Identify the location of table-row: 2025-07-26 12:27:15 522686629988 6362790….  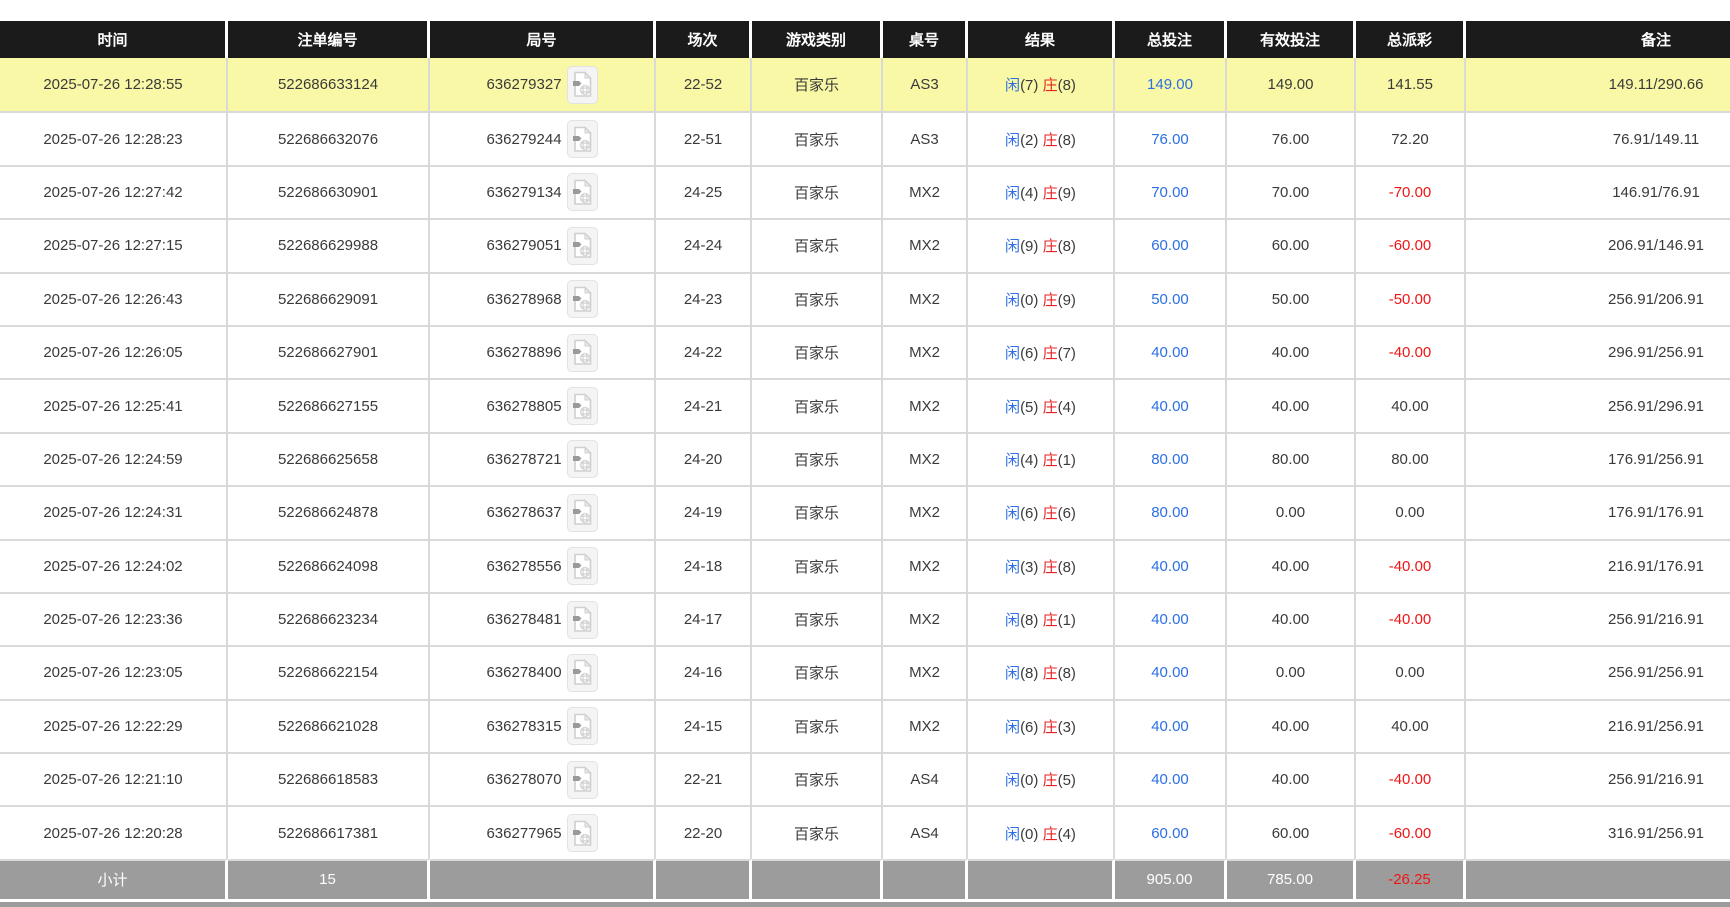
(865, 245).